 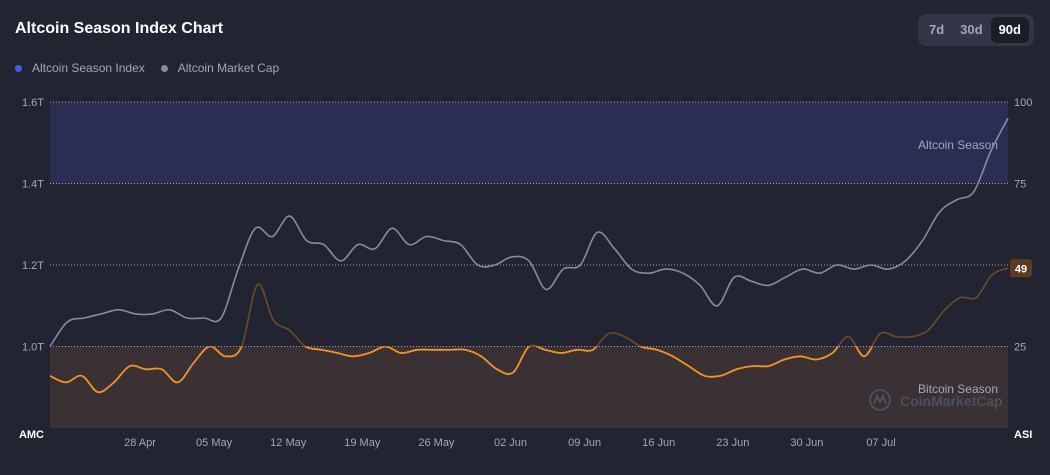 I want to click on x-axis-tick-label: 23 Jun, so click(x=732, y=443).